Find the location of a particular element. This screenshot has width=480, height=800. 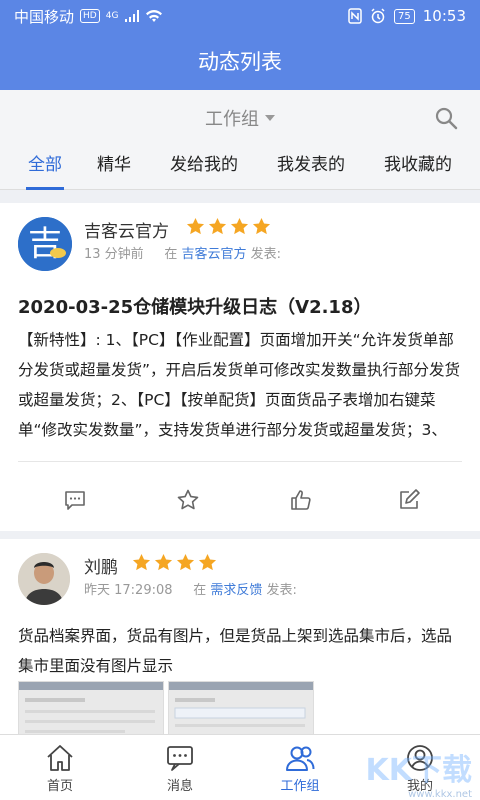

nav-home-label: 首页 is located at coordinates (59, 786).